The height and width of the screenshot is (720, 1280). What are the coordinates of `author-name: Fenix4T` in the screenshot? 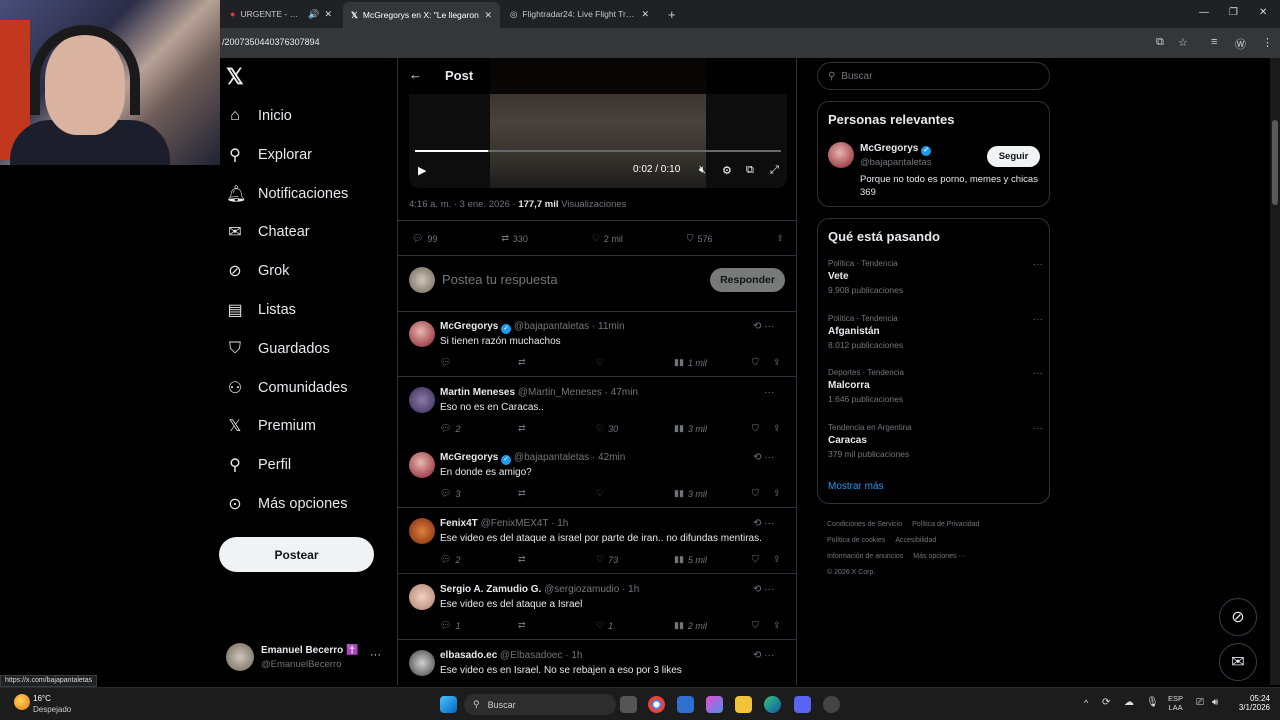 It's located at (459, 523).